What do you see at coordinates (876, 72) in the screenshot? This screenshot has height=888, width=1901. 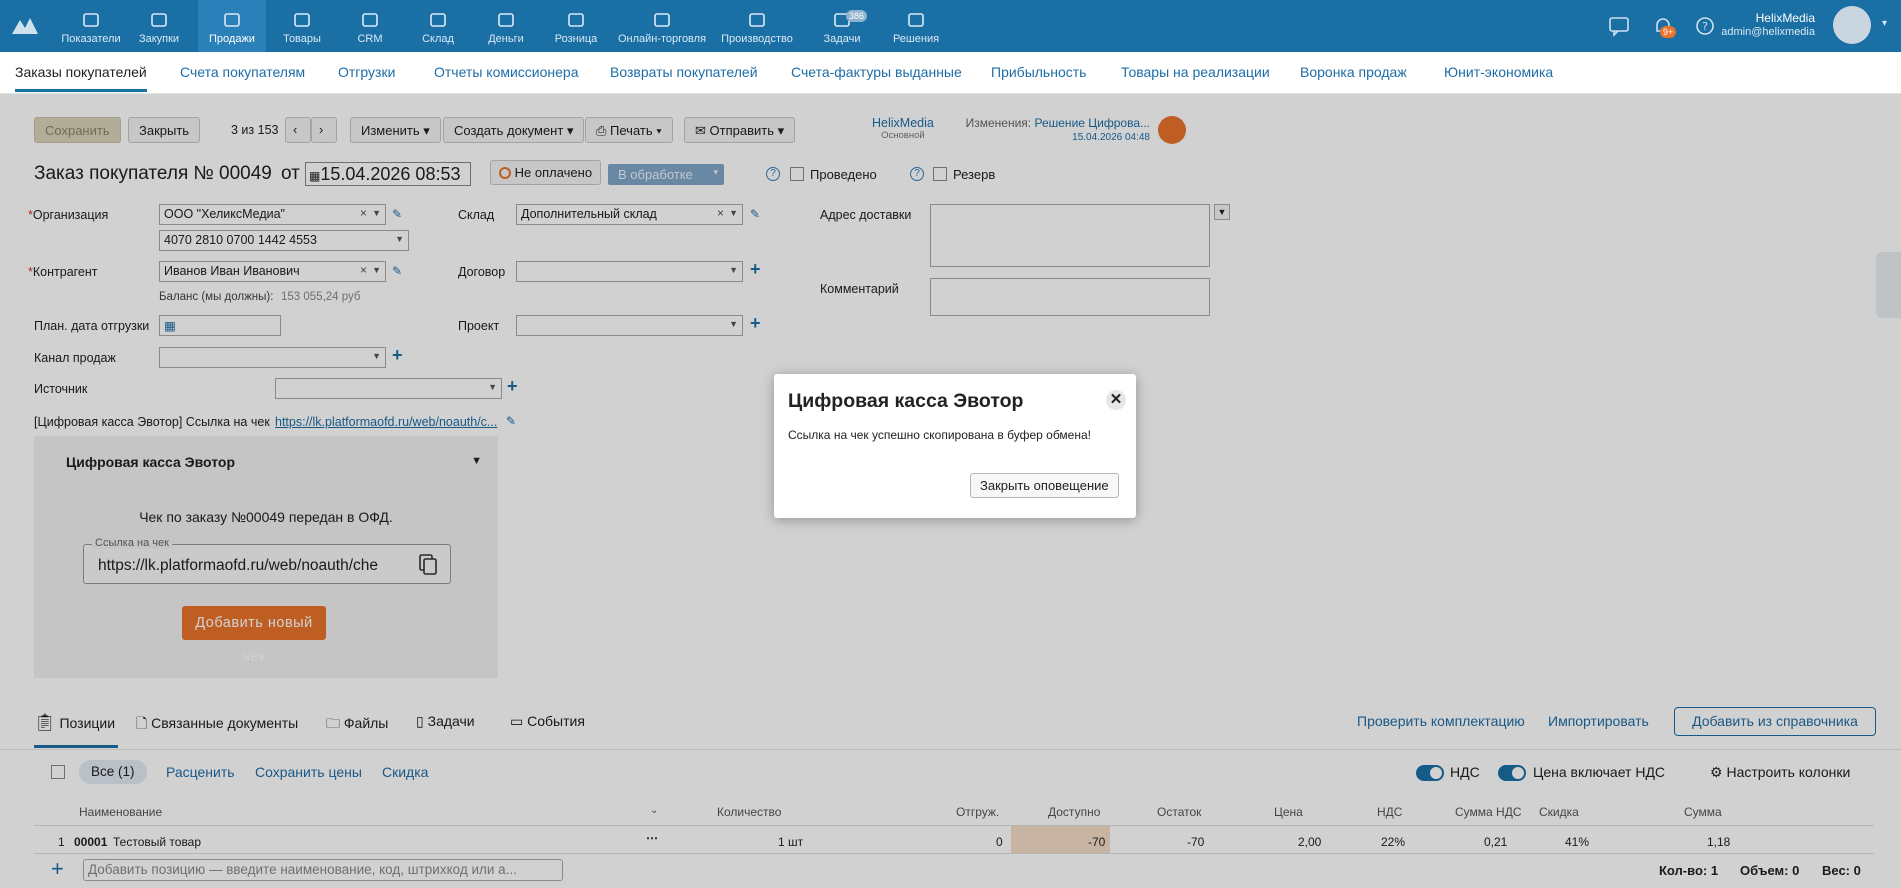 I see `subnav-tab-5: Счета-фактуры выданные` at bounding box center [876, 72].